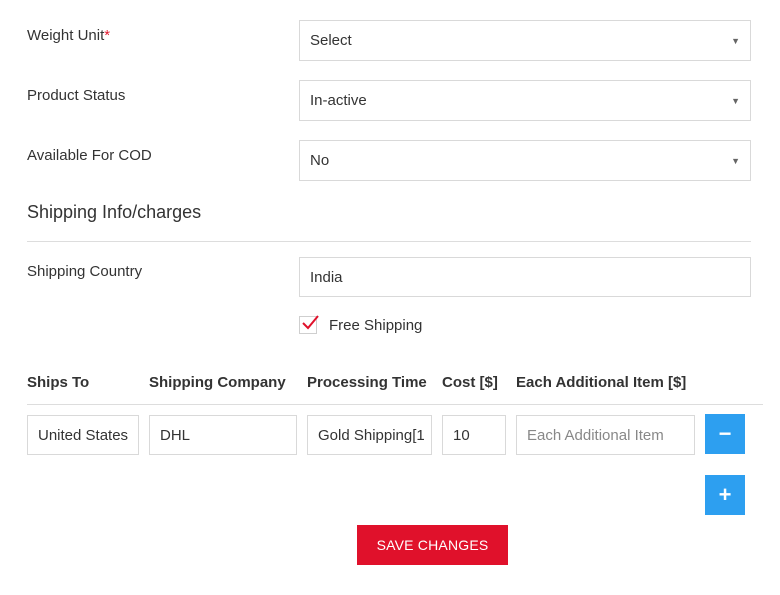 This screenshot has width=780, height=595. I want to click on processing-time-input: Gold Shipping[1, so click(369, 435).